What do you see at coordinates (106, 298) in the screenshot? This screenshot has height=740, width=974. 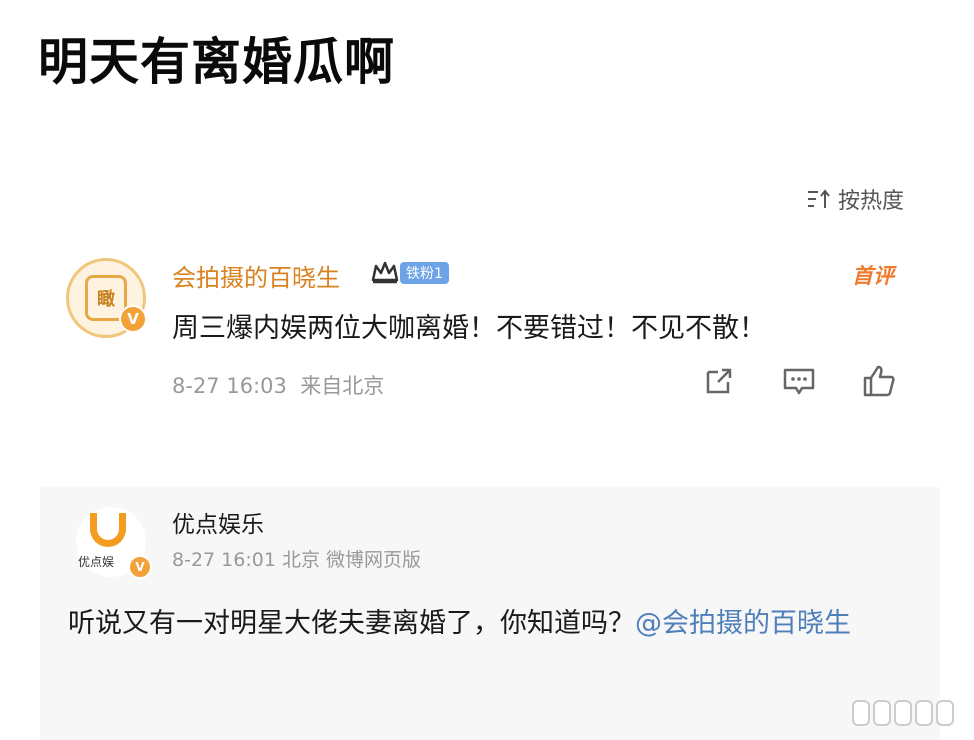 I see `avatar: 瞰 V` at bounding box center [106, 298].